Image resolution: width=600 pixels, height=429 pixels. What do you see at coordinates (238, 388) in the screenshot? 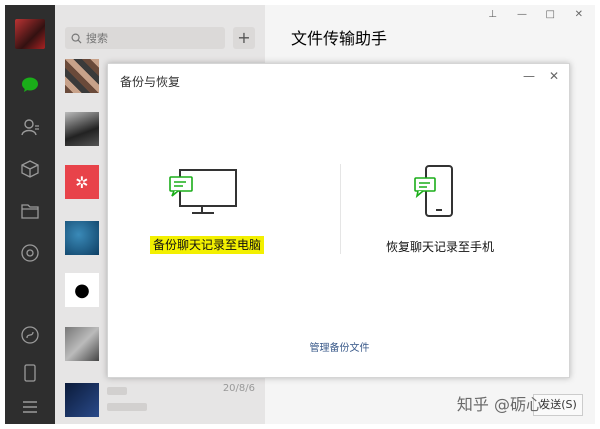
I see `chat-date: 20/8/6` at bounding box center [238, 388].